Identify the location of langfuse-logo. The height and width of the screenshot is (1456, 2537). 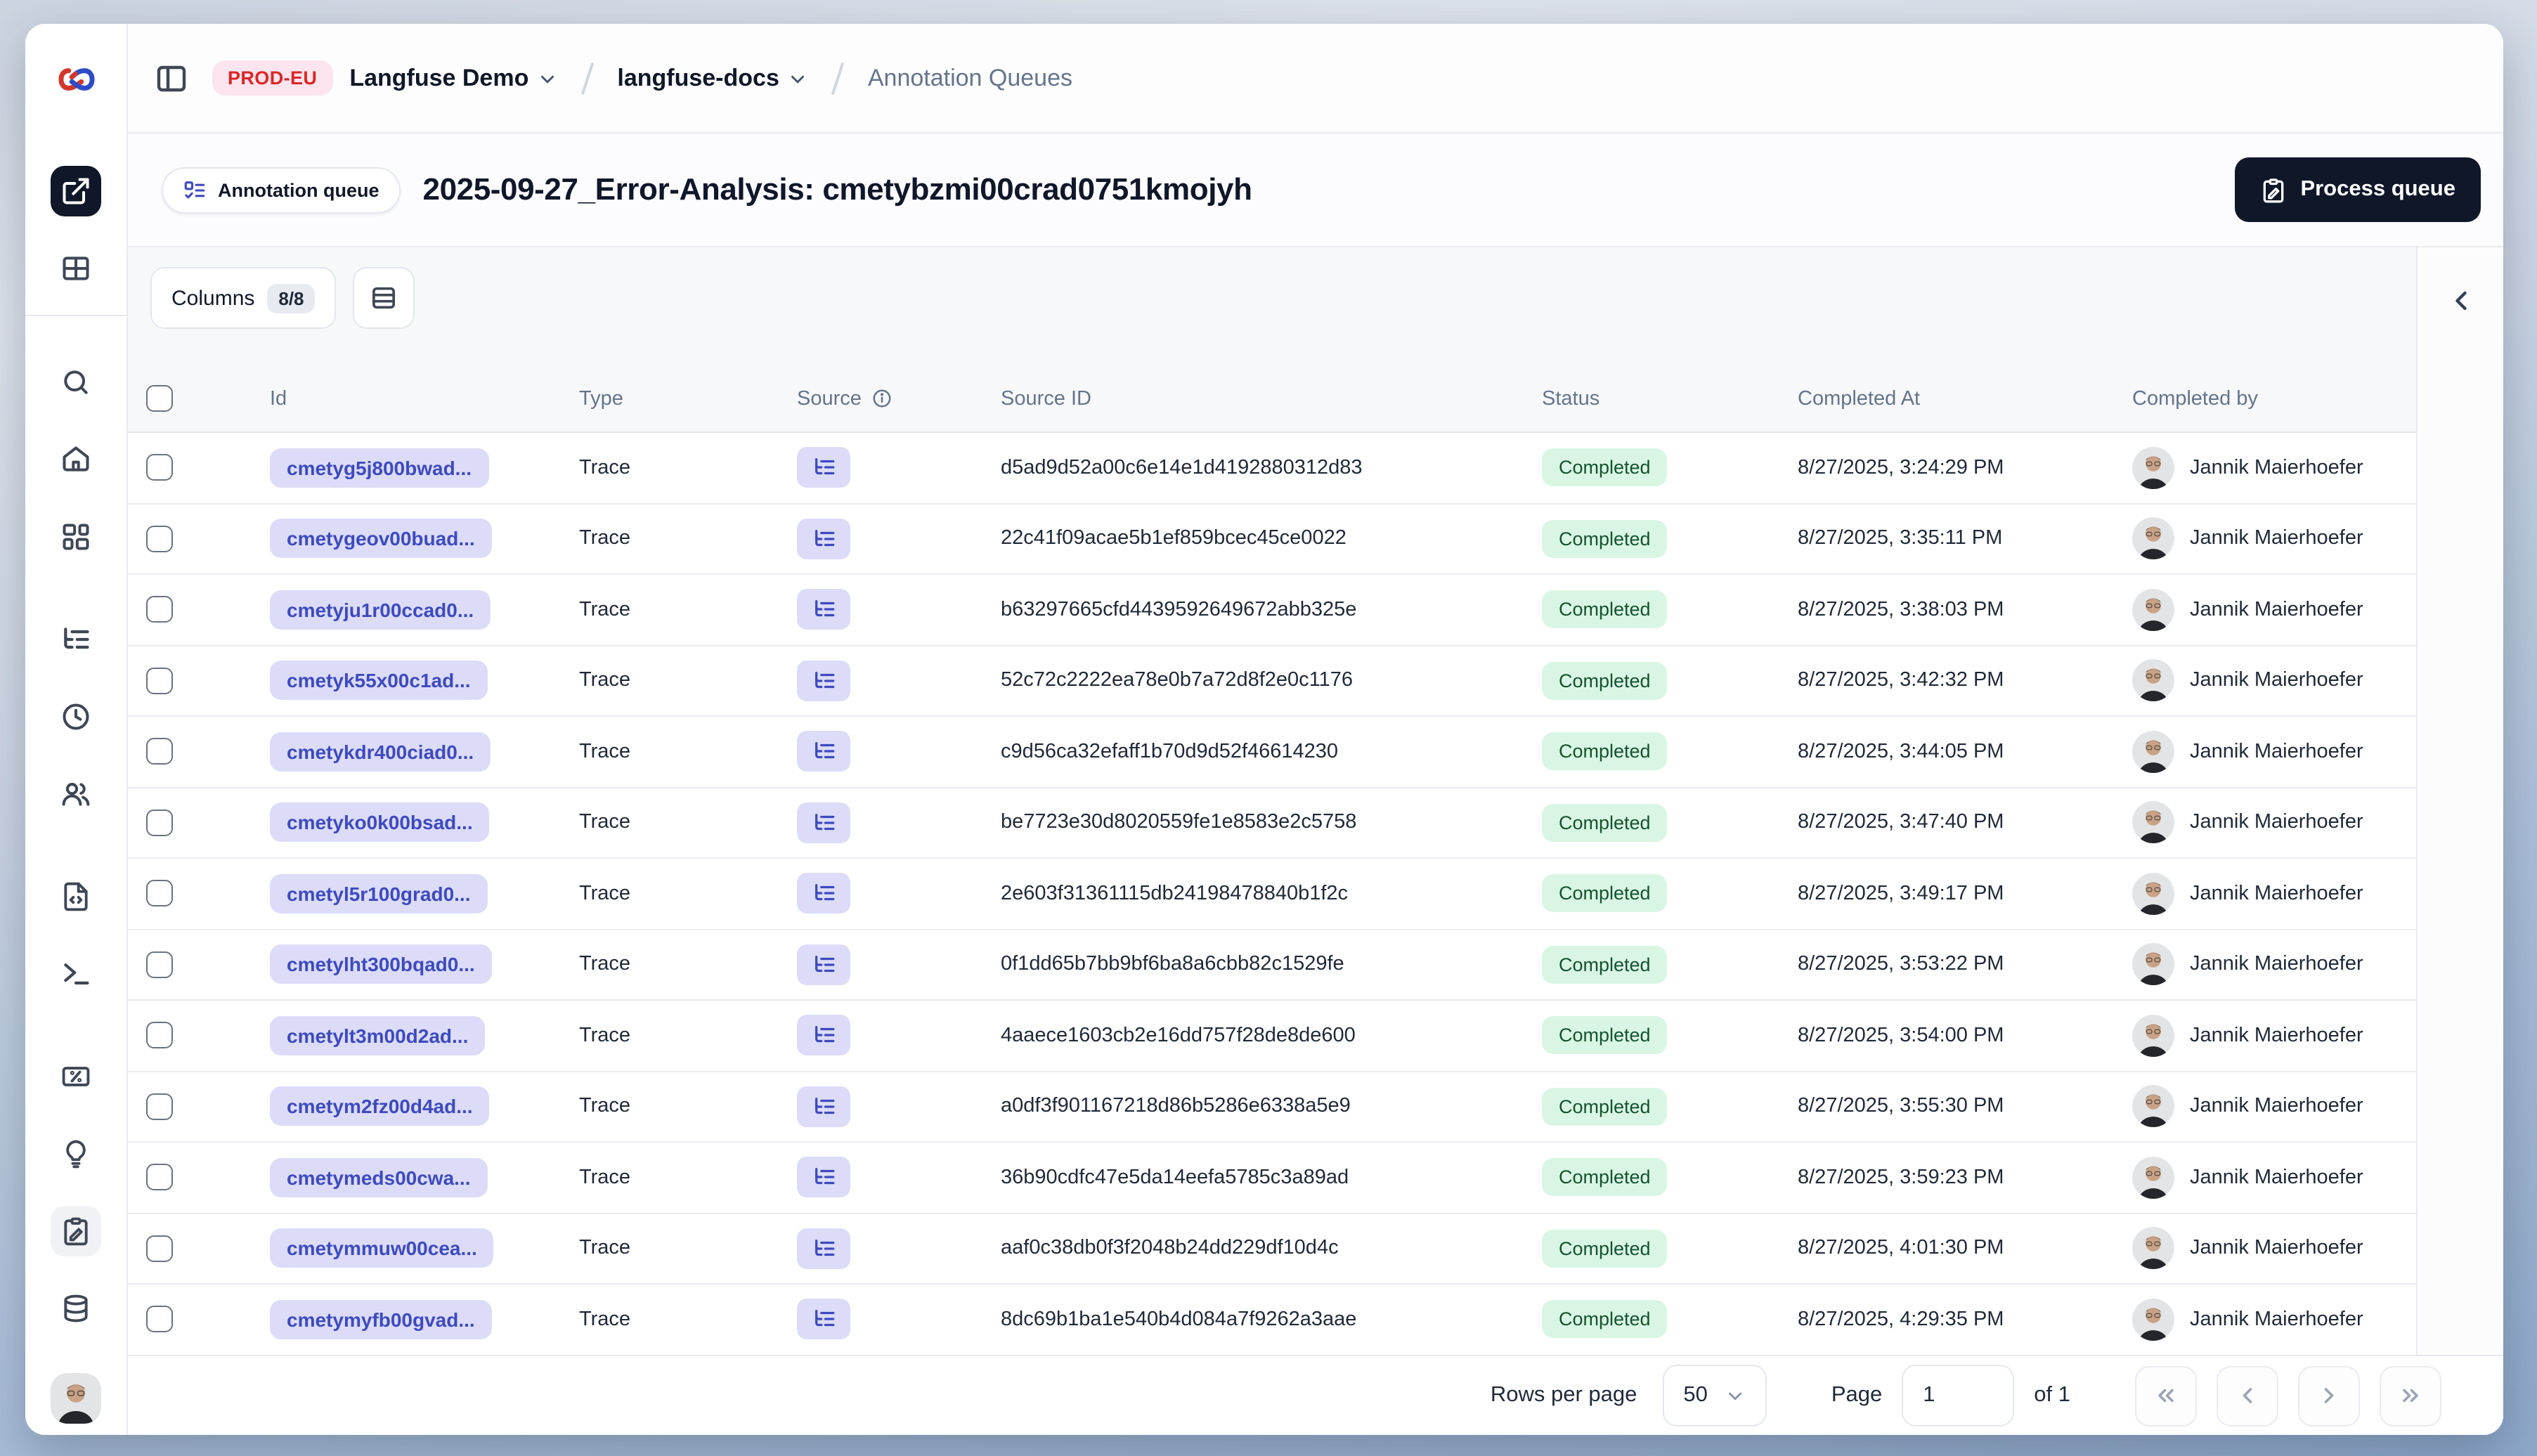
(76, 79).